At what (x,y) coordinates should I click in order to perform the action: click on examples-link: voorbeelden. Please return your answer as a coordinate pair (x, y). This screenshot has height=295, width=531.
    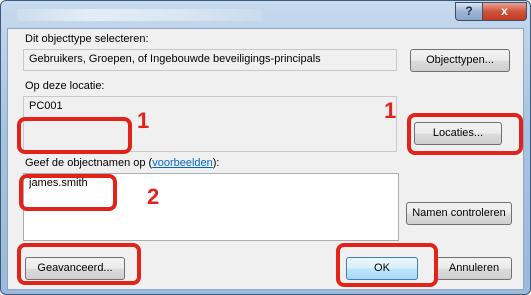
    Looking at the image, I should click on (182, 163).